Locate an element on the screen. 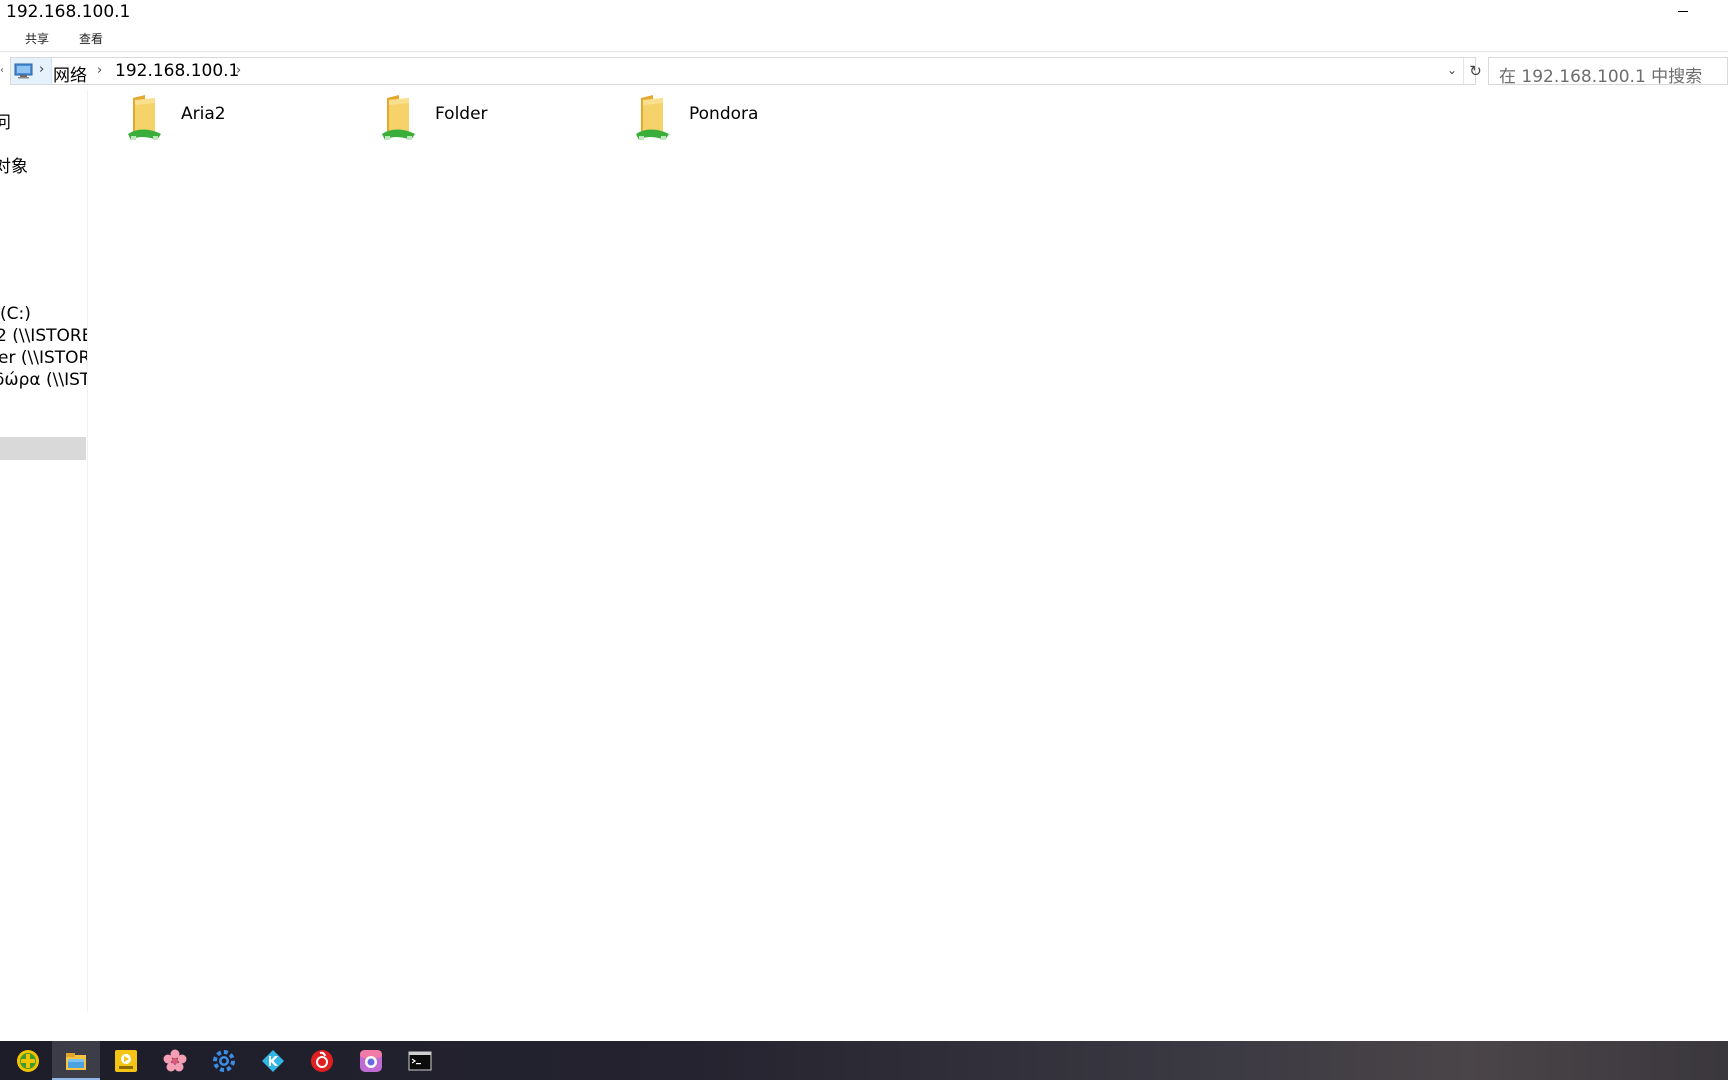  taskbar-flower-app is located at coordinates (175, 1060).